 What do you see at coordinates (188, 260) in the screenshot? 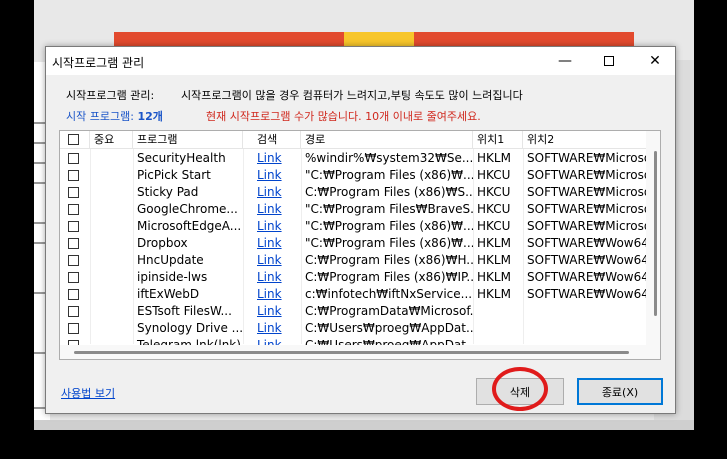
I see `program-cell: HncUpdate` at bounding box center [188, 260].